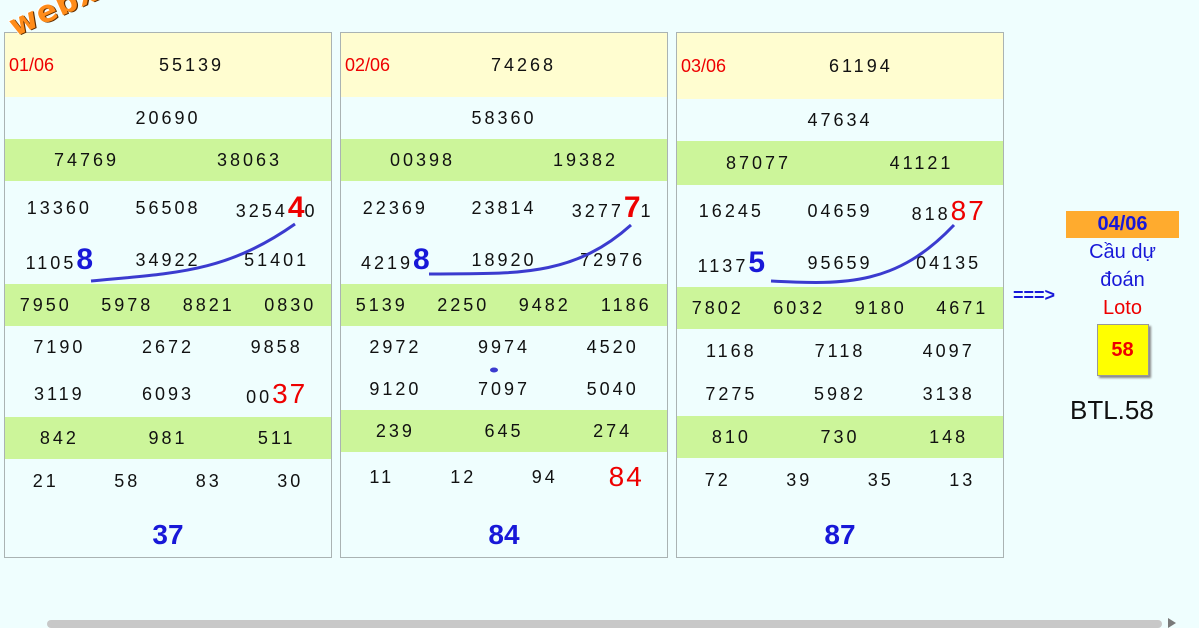 The width and height of the screenshot is (1199, 628). What do you see at coordinates (840, 308) in the screenshot?
I see `row-fourth: 7802 6032 9180 4671` at bounding box center [840, 308].